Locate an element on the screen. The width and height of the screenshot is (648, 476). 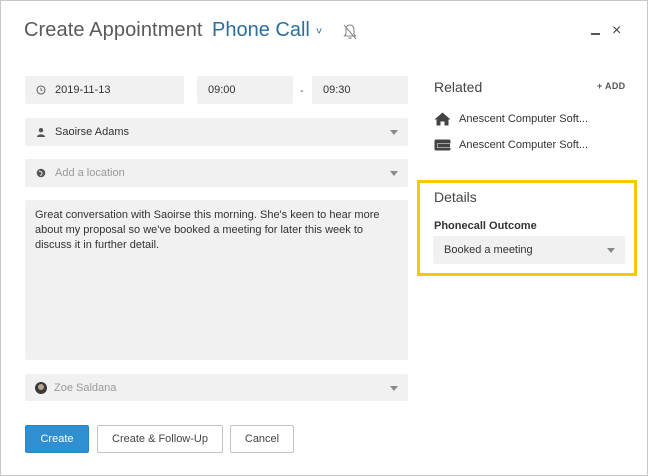
details-heading: Details is located at coordinates (455, 197).